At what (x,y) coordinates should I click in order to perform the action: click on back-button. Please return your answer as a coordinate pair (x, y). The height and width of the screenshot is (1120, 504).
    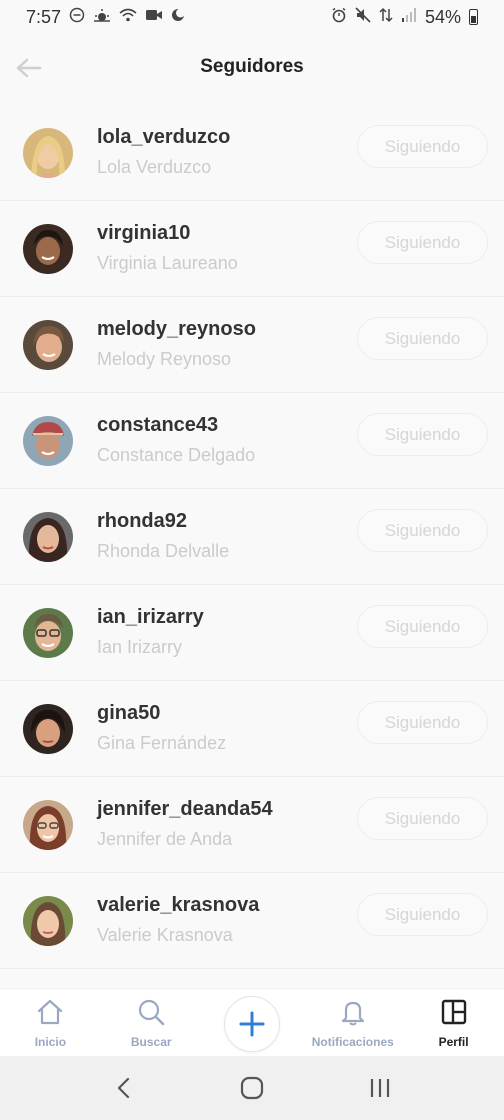
    Looking at the image, I should click on (29, 68).